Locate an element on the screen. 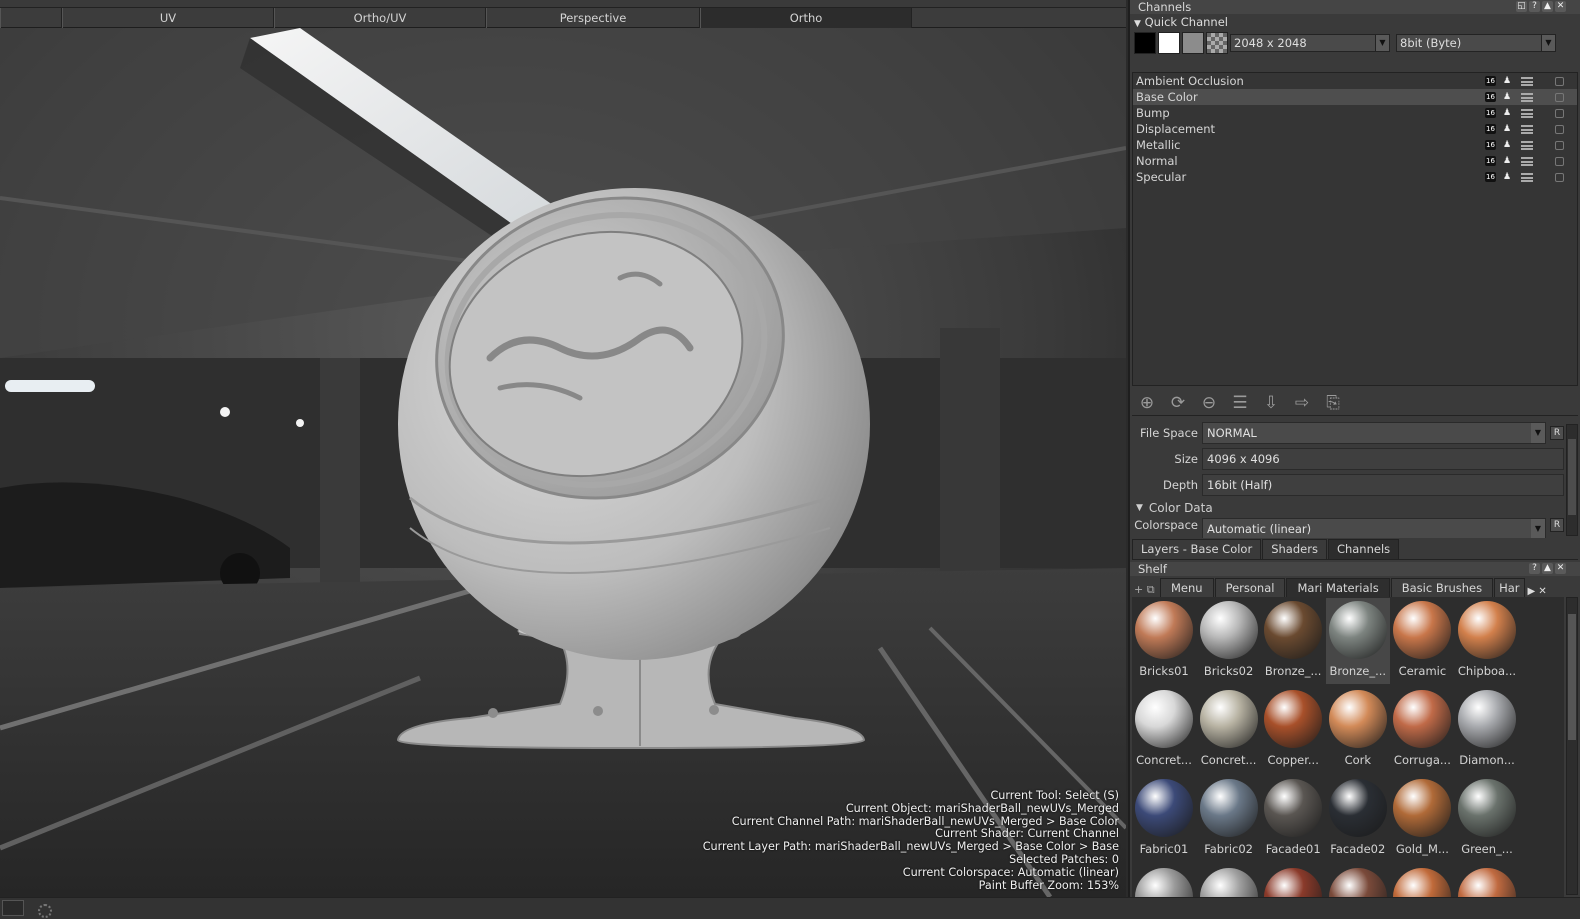 This screenshot has height=919, width=1580. transparent-swatch is located at coordinates (1217, 43).